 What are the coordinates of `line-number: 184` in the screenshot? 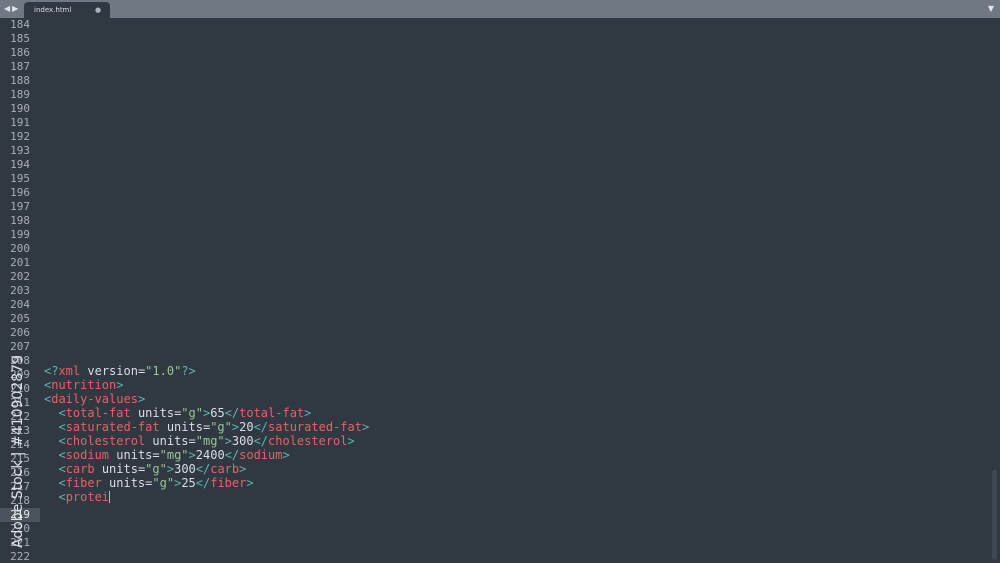 It's located at (20, 24).